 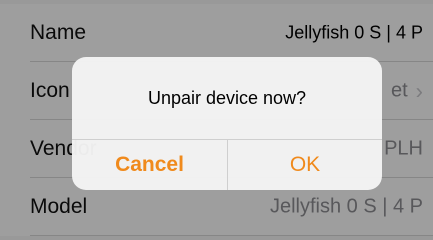 What do you see at coordinates (227, 98) in the screenshot?
I see `alert-message: Unpair device now?` at bounding box center [227, 98].